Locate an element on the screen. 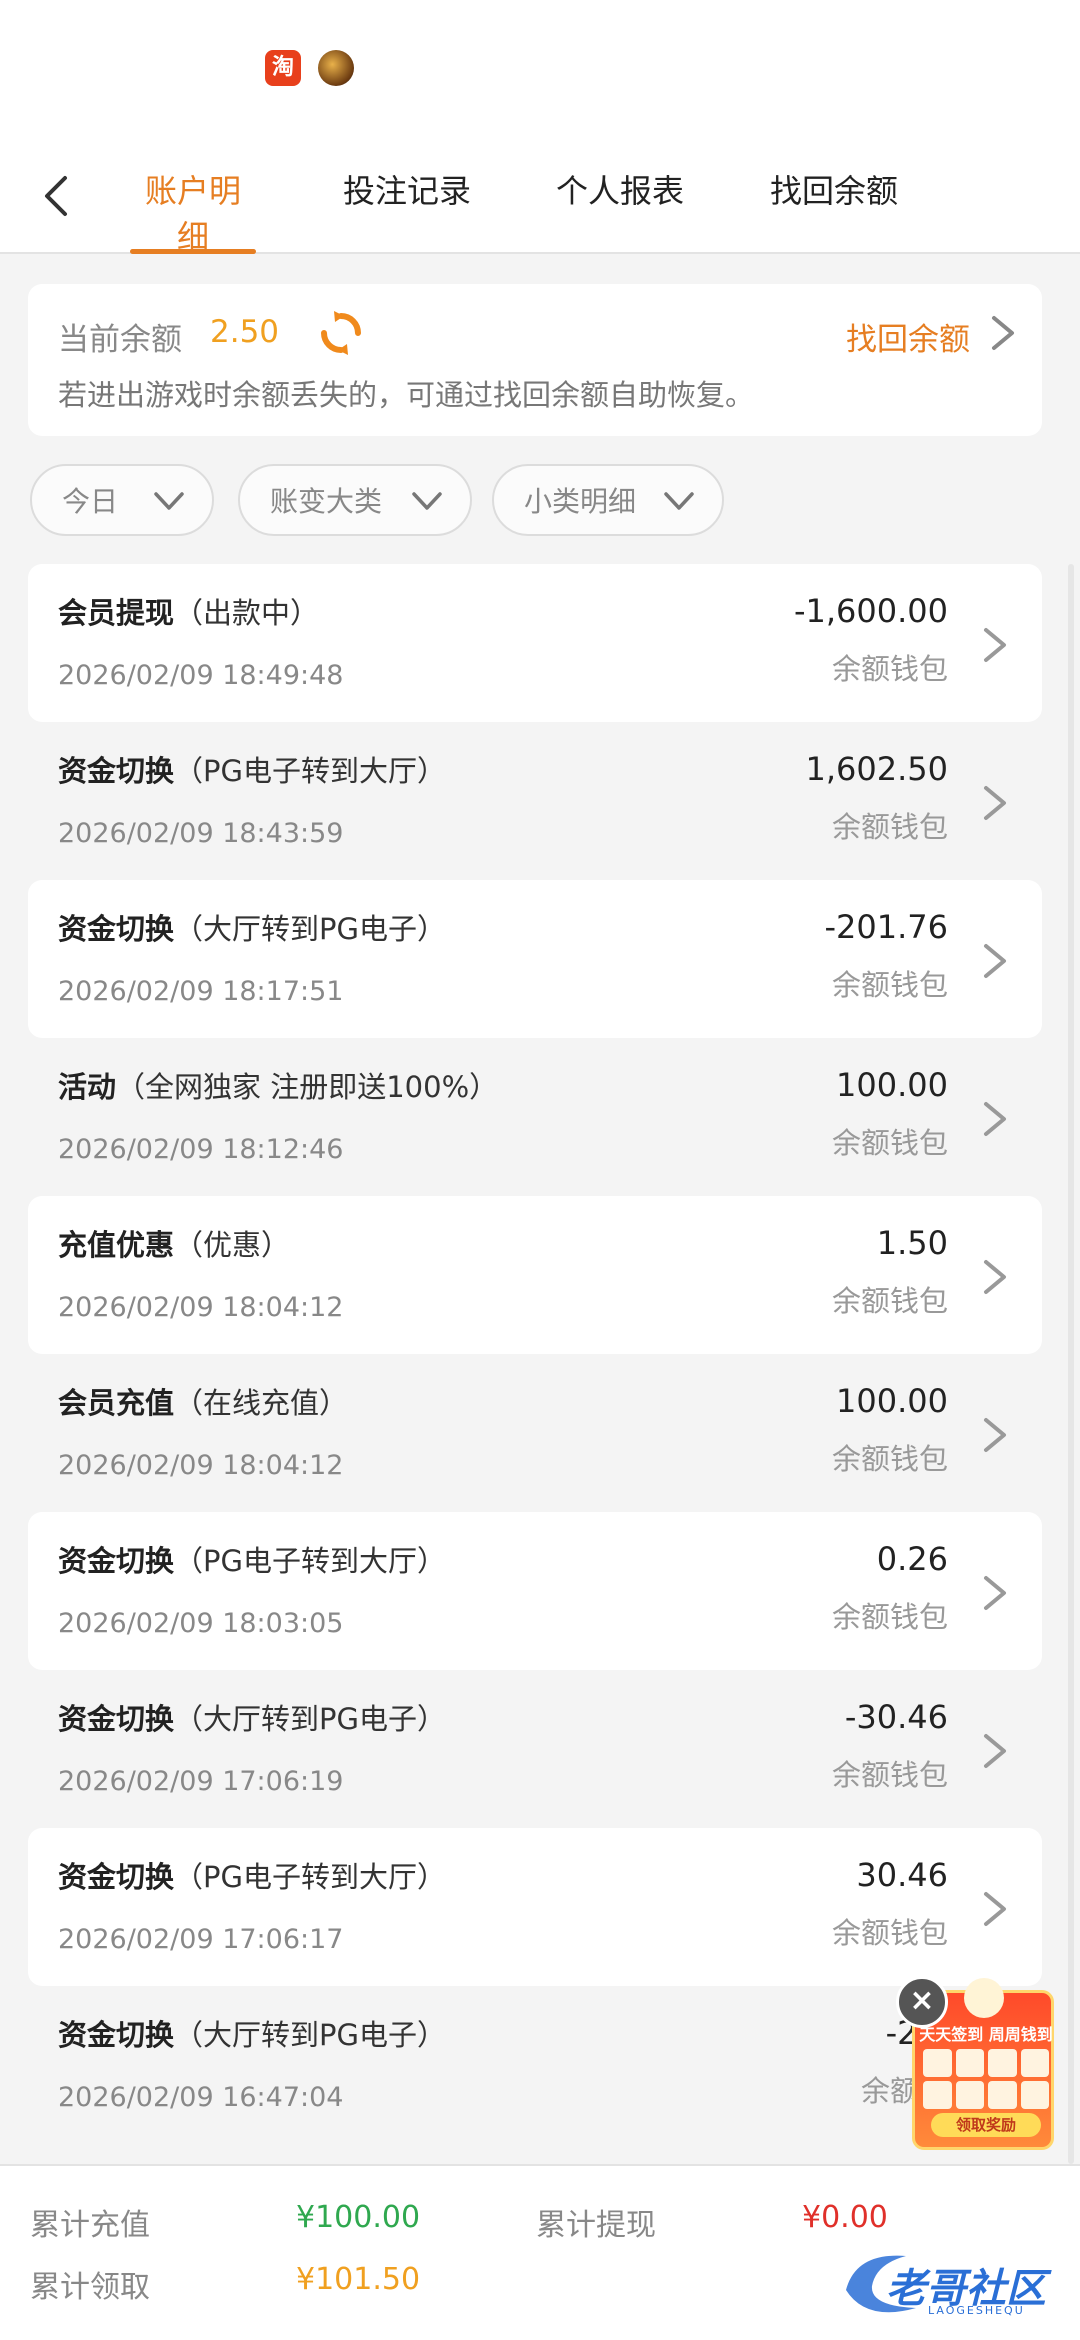 The image size is (1080, 2340). record-subtype: （大厅转到PG电子） is located at coordinates (310, 1719).